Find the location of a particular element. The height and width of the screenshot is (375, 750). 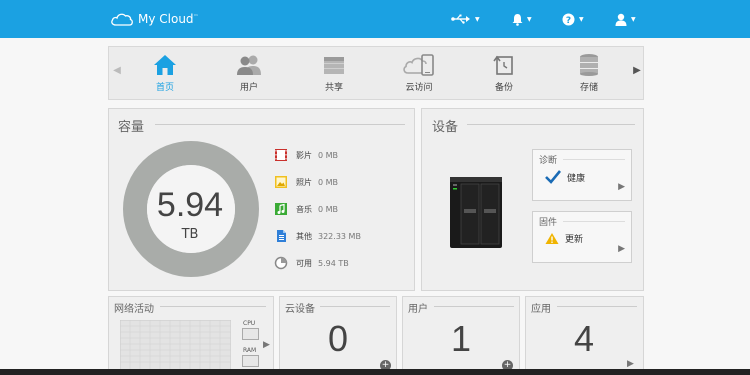

users-icon is located at coordinates (249, 65).